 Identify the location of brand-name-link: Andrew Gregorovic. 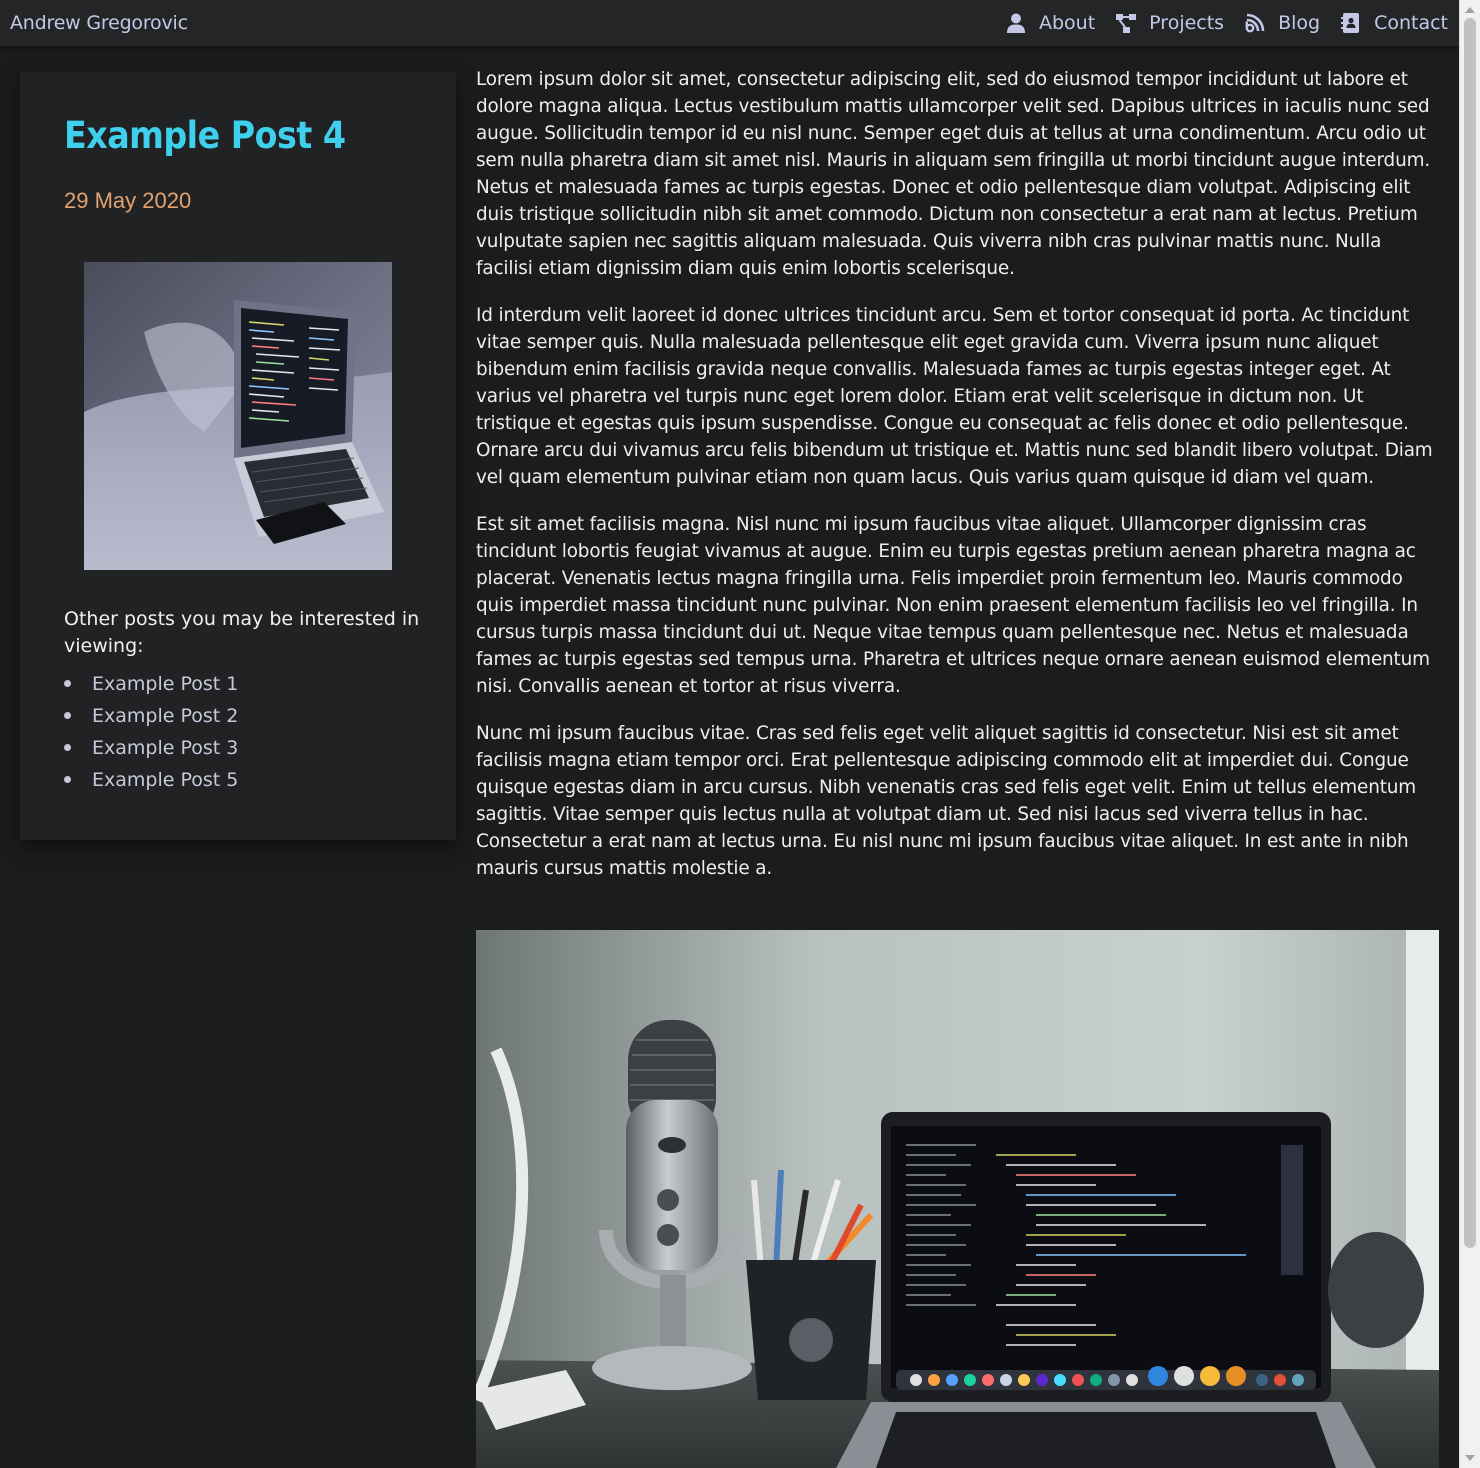
(99, 23).